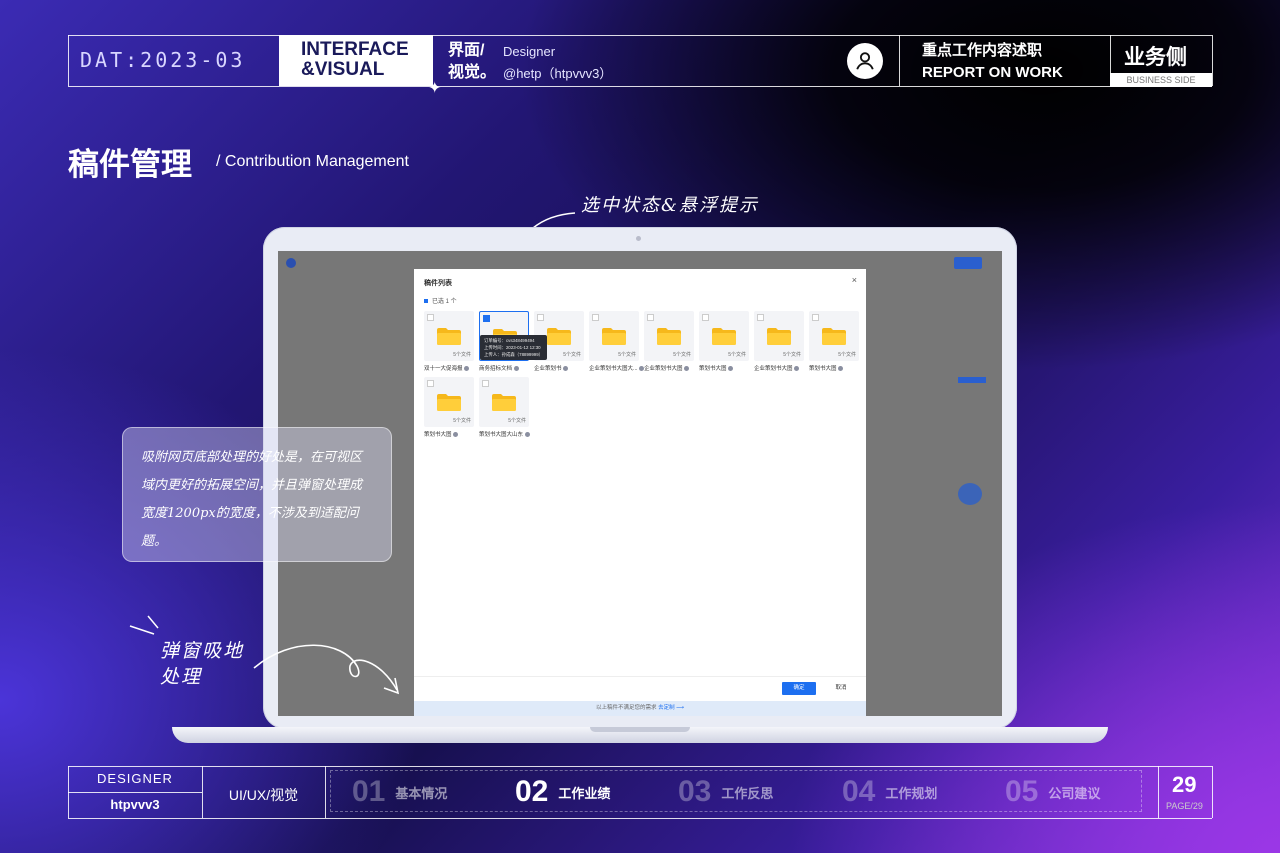  I want to click on file-name-label: 商务招标文档, so click(496, 369).